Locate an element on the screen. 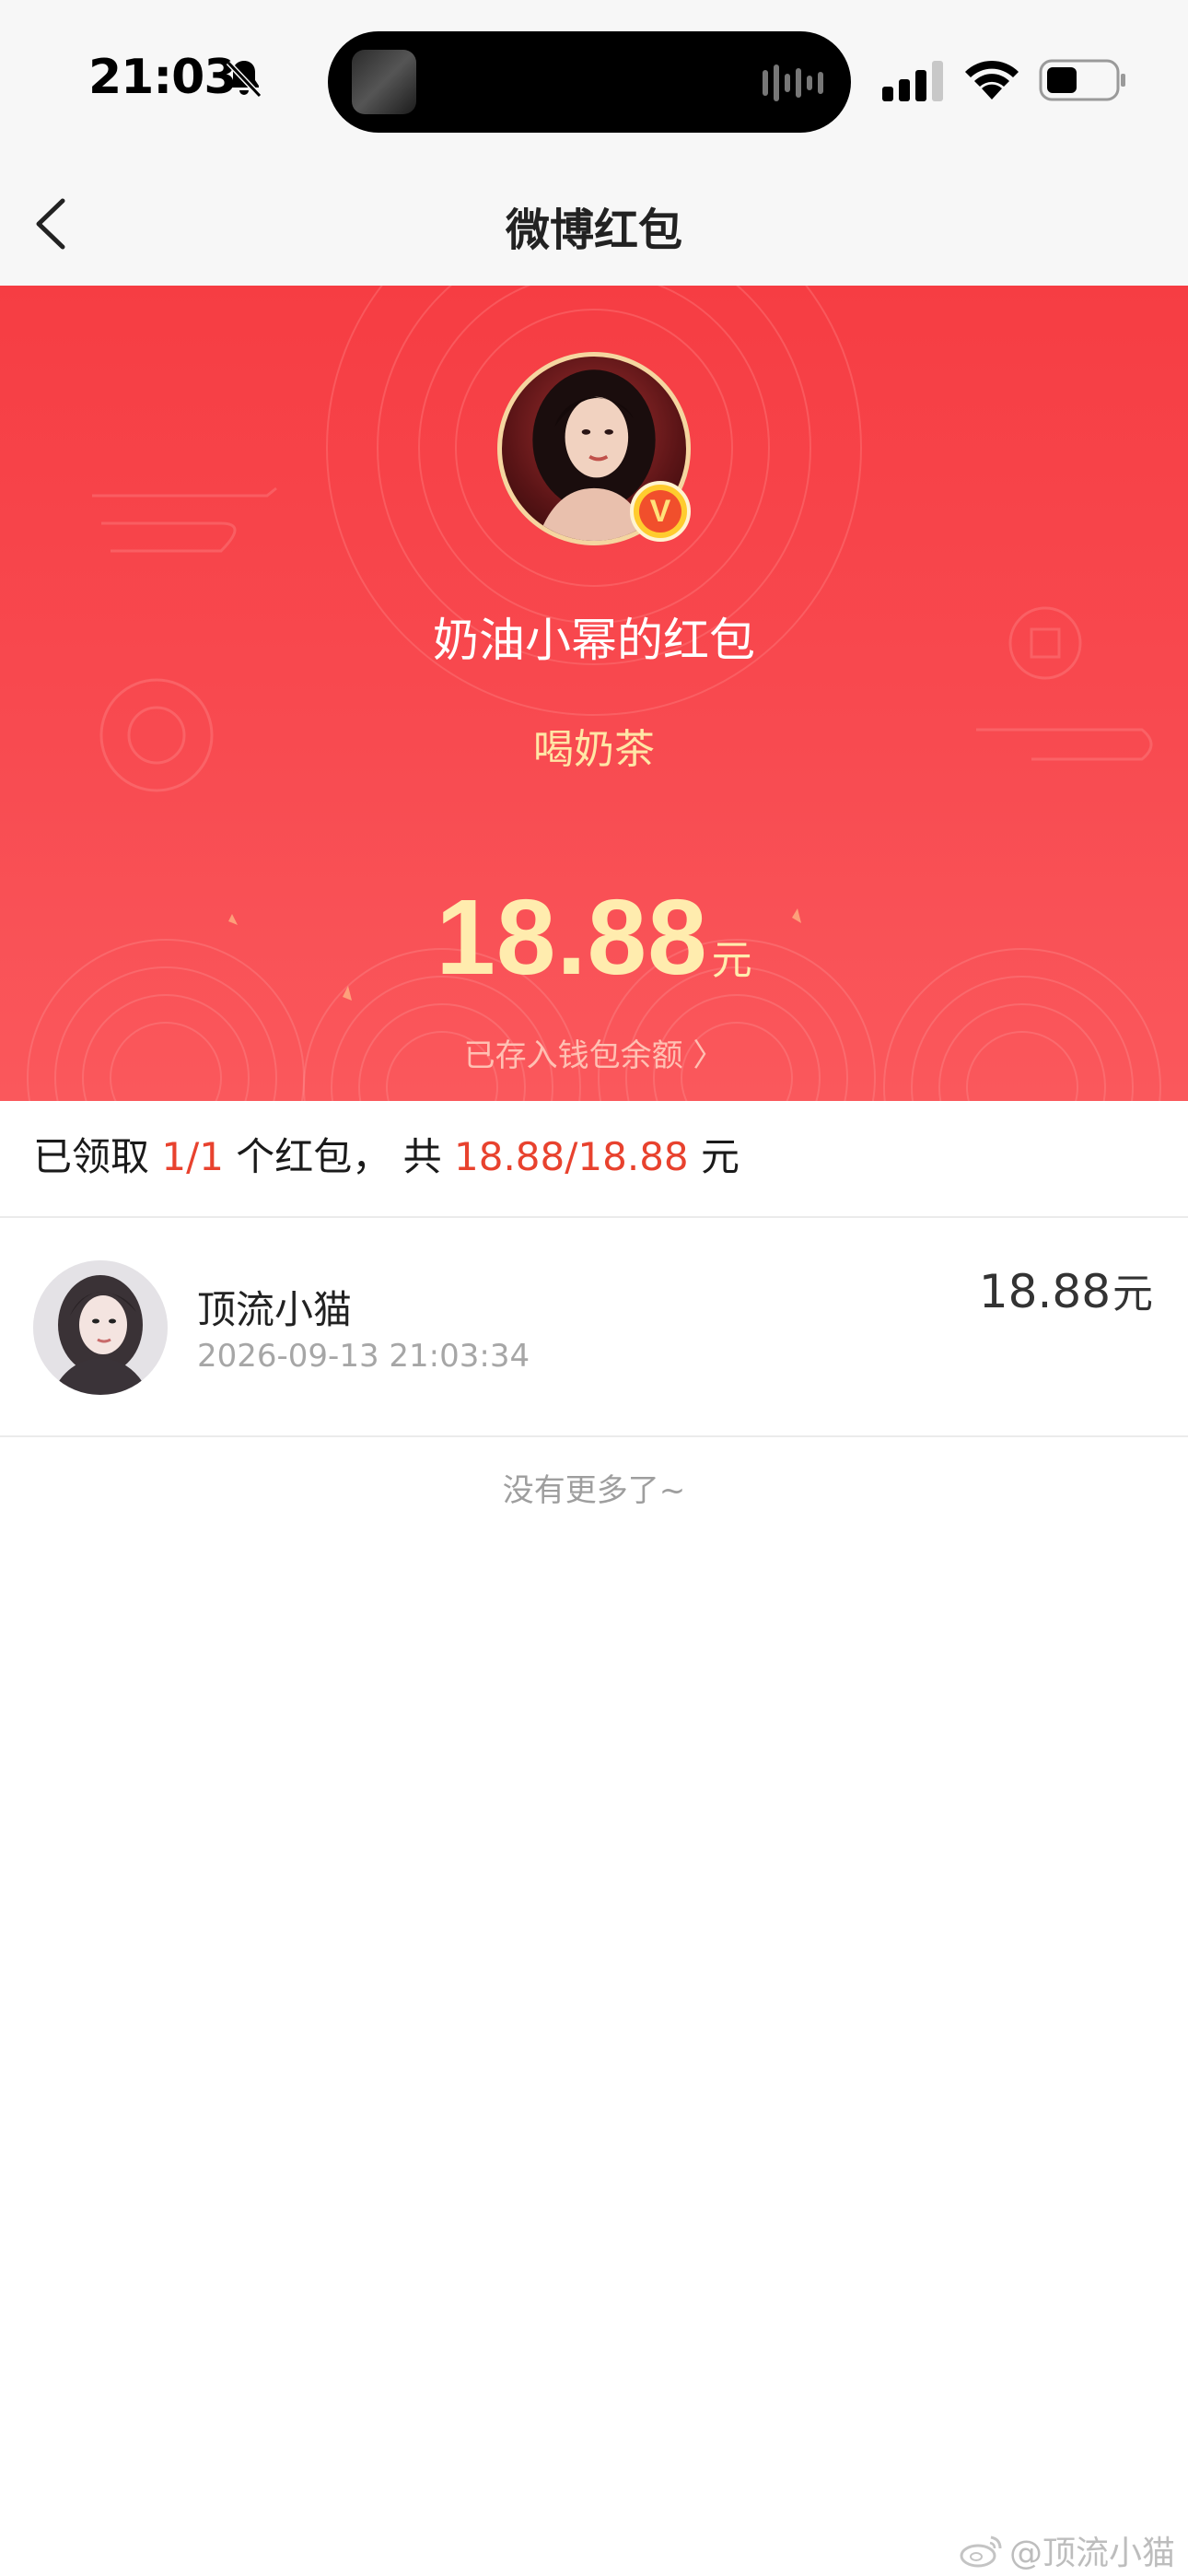  watermark: @顶流小猫 is located at coordinates (1067, 2550).